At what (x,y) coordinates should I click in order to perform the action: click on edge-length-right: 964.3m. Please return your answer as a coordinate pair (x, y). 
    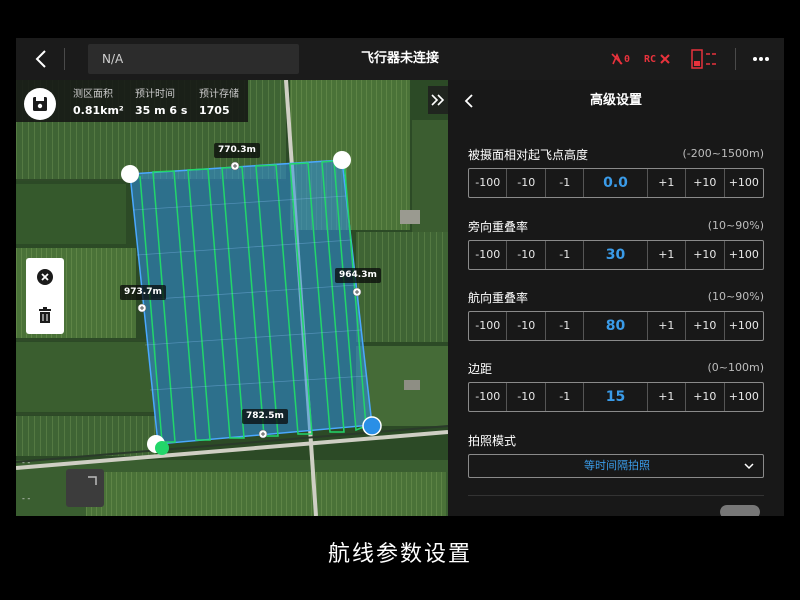
    Looking at the image, I should click on (358, 275).